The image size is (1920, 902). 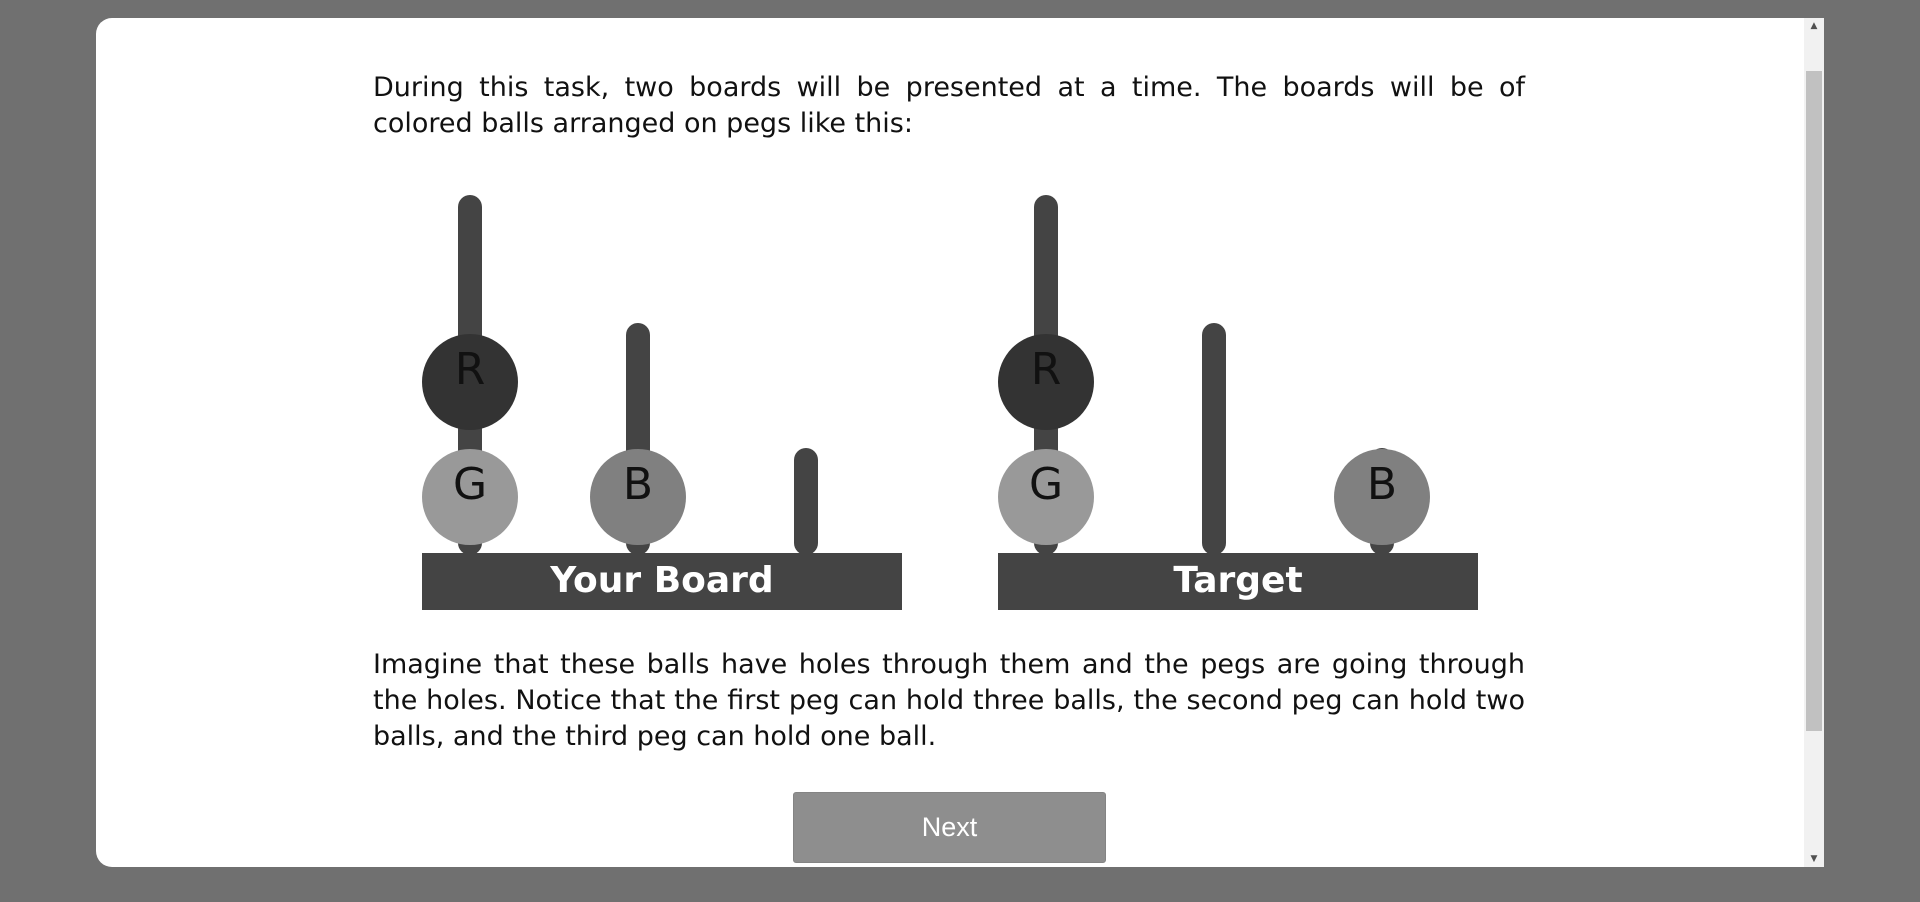 I want to click on scroll-up-icon: ▲, so click(x=1814, y=26).